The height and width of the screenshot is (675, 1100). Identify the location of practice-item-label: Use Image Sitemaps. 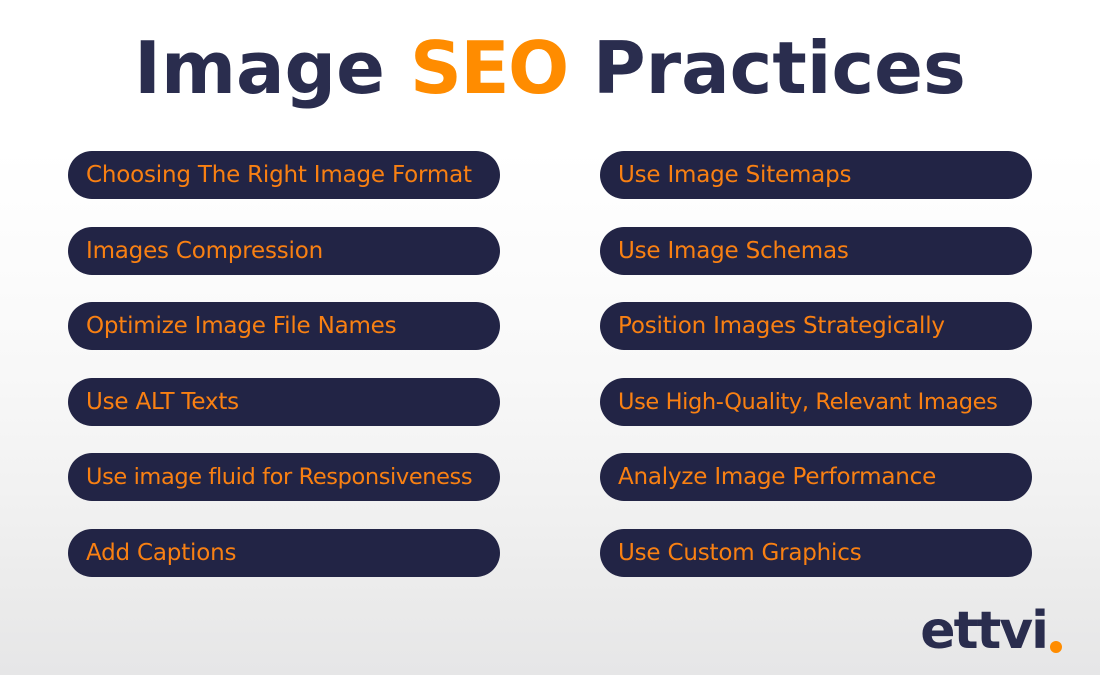
(735, 175).